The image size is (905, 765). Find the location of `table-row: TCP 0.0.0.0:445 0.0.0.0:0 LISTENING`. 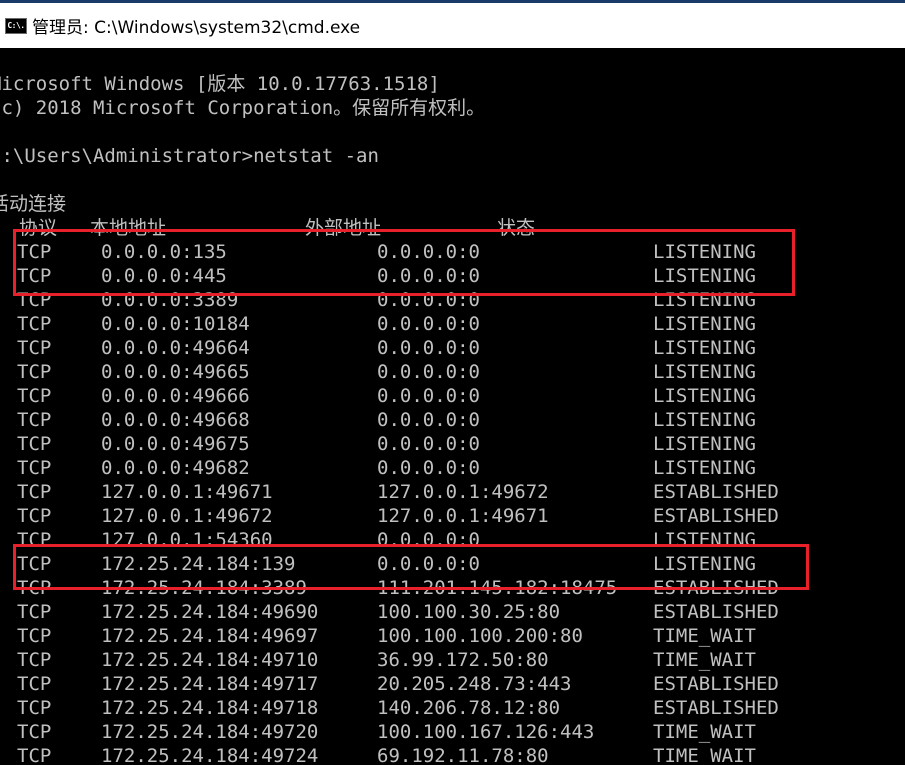

table-row: TCP 0.0.0.0:445 0.0.0.0:0 LISTENING is located at coordinates (452, 276).